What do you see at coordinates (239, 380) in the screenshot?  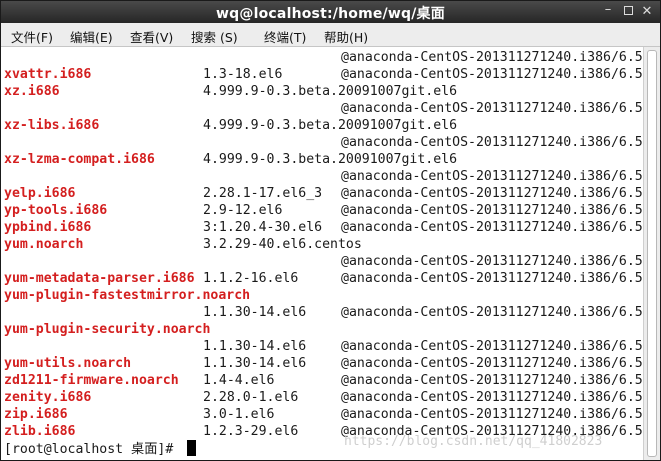 I see `package-version: 1.4-4.el6` at bounding box center [239, 380].